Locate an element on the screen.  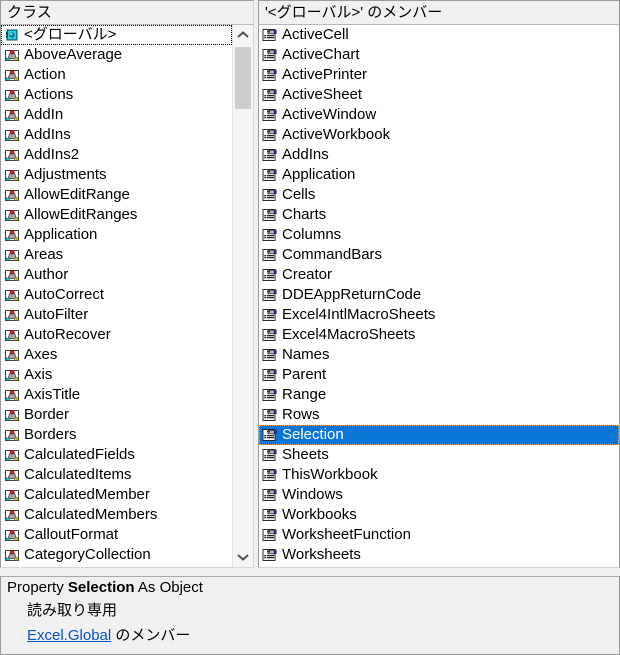
list-item-label: CalloutFormat is located at coordinates (71, 534).